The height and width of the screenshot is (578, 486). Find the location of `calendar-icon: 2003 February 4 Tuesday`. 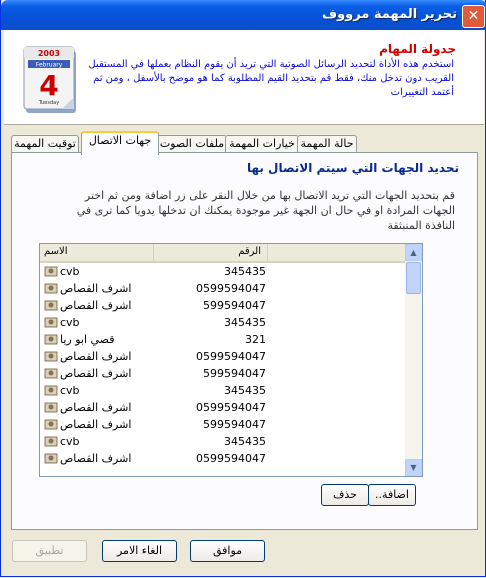

calendar-icon: 2003 February 4 Tuesday is located at coordinates (49, 79).